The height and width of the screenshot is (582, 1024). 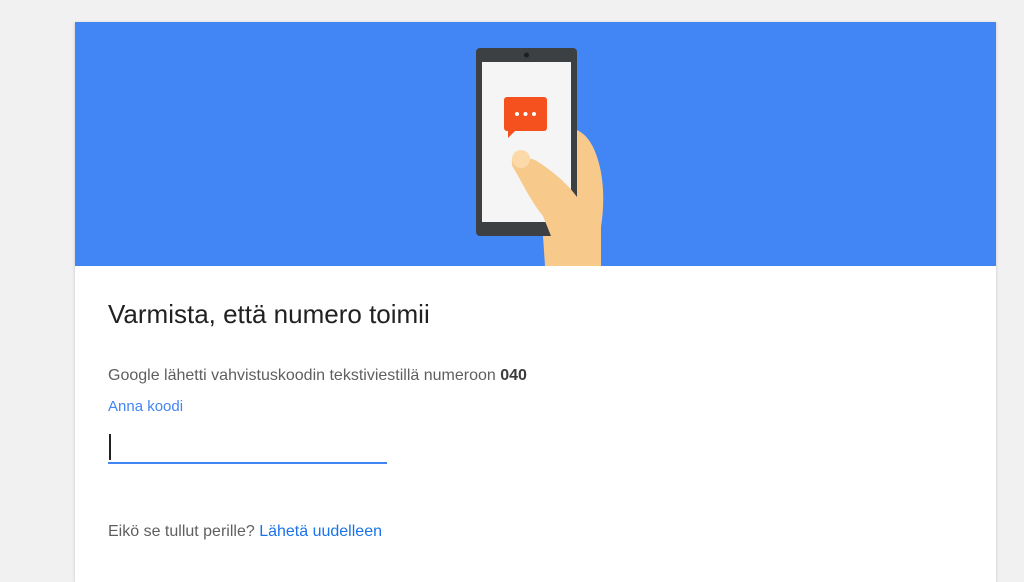 What do you see at coordinates (181, 531) in the screenshot?
I see `resend-prompt: Eikö se tullut perille?` at bounding box center [181, 531].